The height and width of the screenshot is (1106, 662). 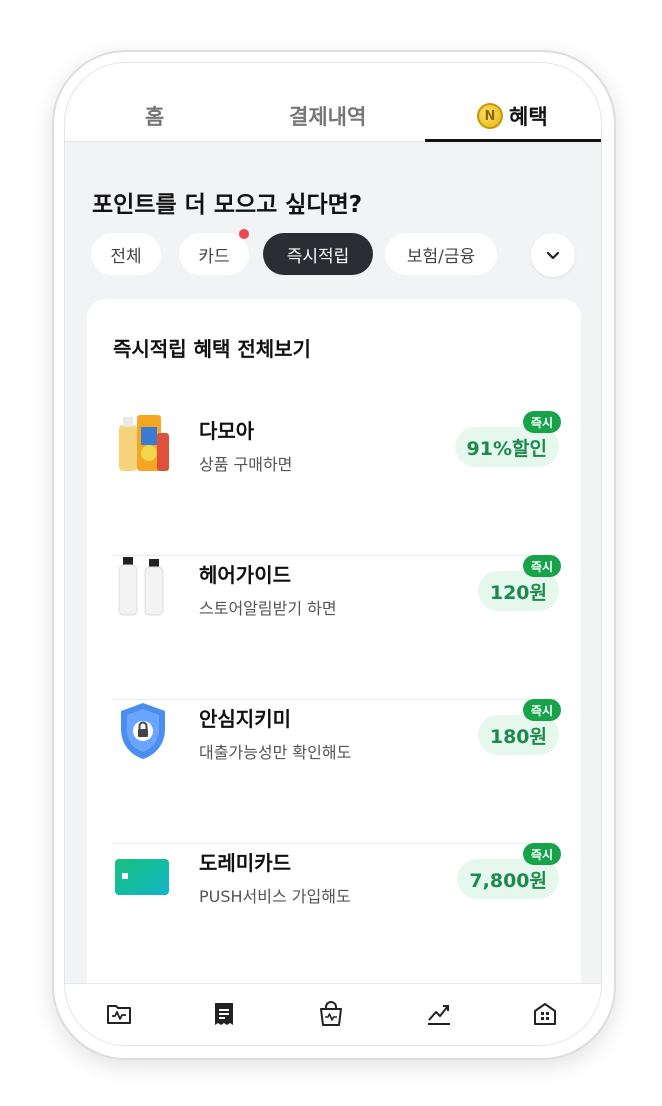 What do you see at coordinates (268, 608) in the screenshot?
I see `item-description: 스토어알림받기 하면` at bounding box center [268, 608].